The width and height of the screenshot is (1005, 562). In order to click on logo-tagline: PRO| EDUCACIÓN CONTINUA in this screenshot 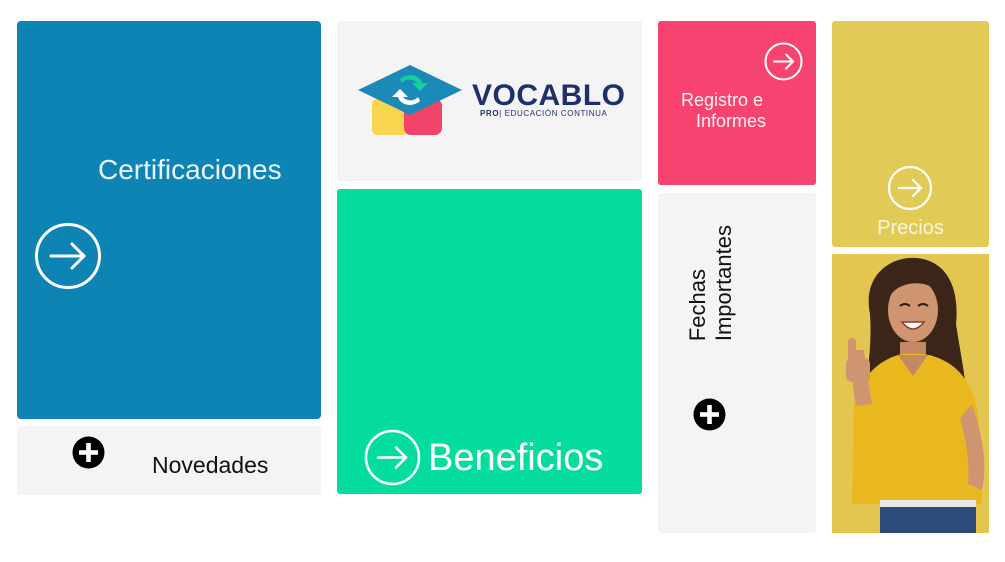, I will do `click(543, 113)`.